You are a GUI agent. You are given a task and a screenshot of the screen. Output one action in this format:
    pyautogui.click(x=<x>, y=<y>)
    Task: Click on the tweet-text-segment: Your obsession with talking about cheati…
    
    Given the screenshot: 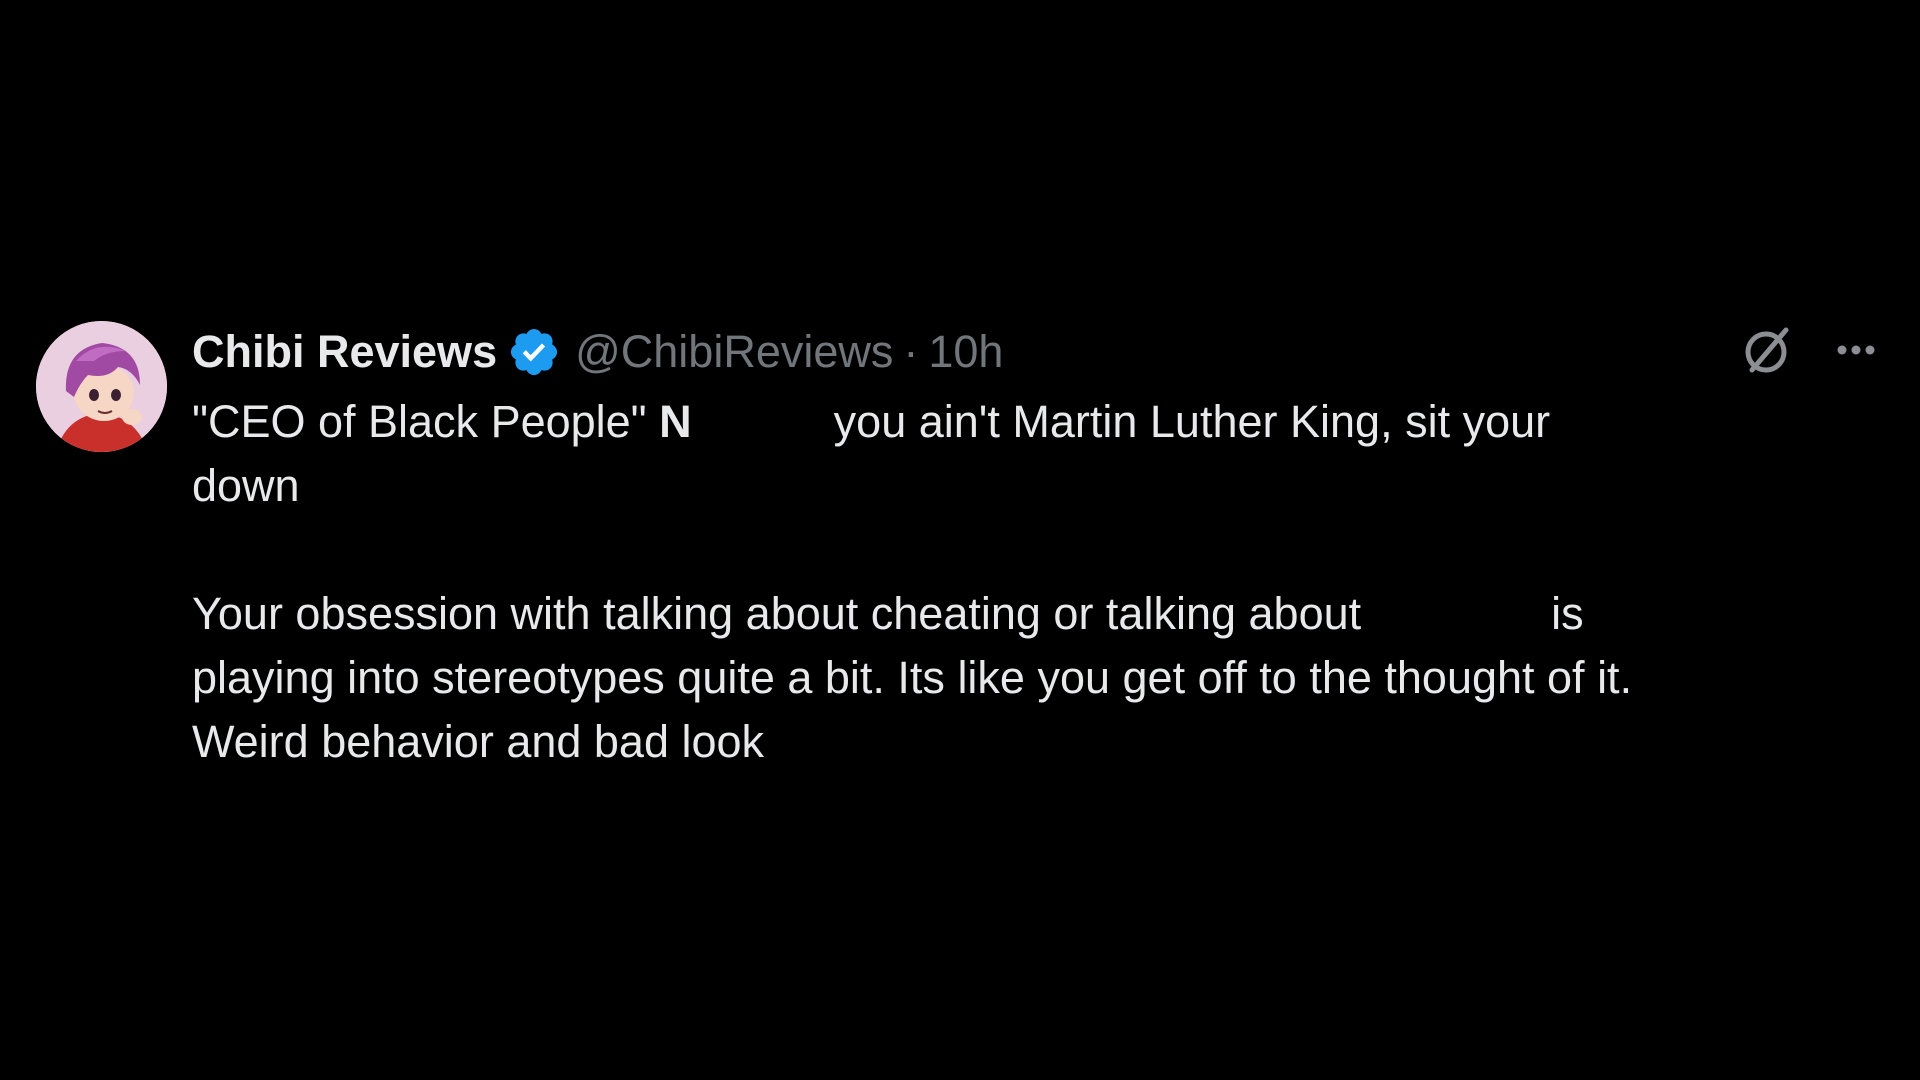 What is the action you would take?
    pyautogui.click(x=777, y=613)
    